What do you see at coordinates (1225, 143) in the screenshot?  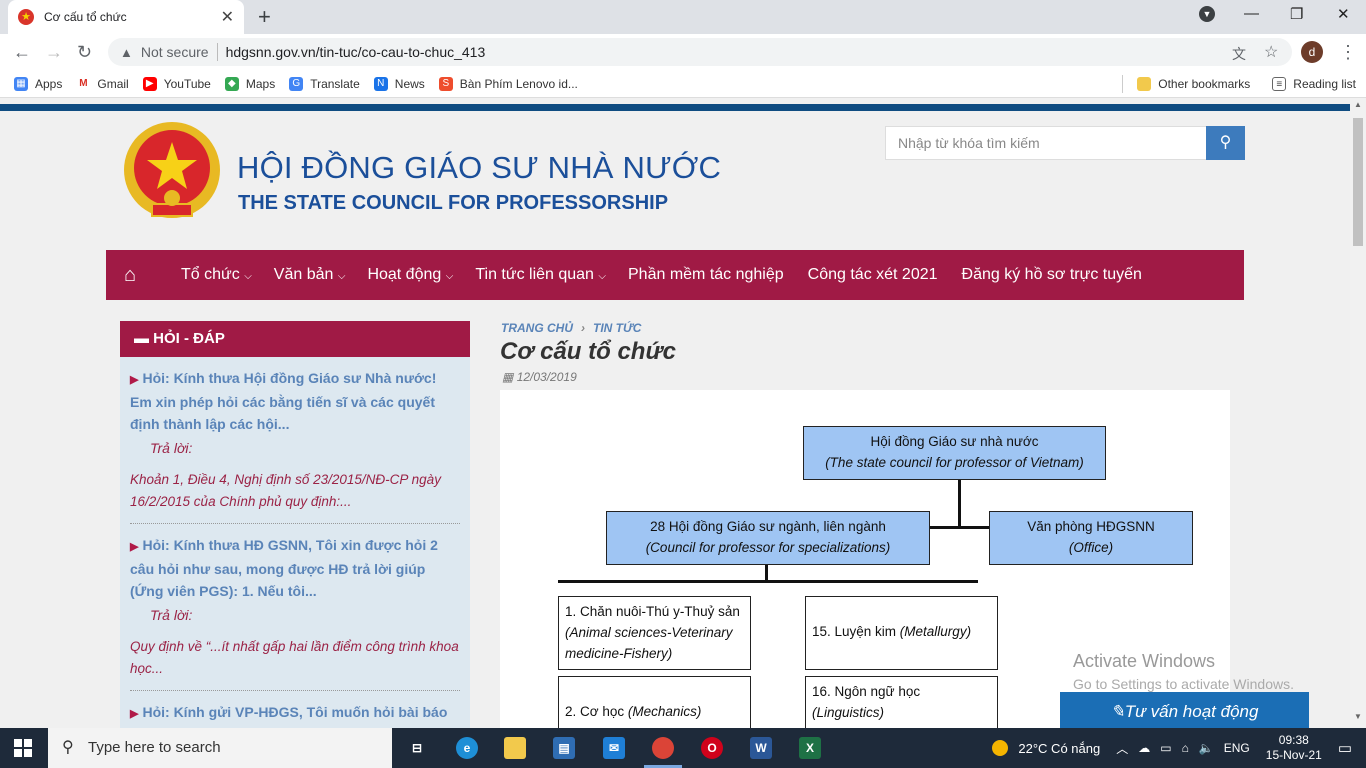 I see `search-icon: ⚲` at bounding box center [1225, 143].